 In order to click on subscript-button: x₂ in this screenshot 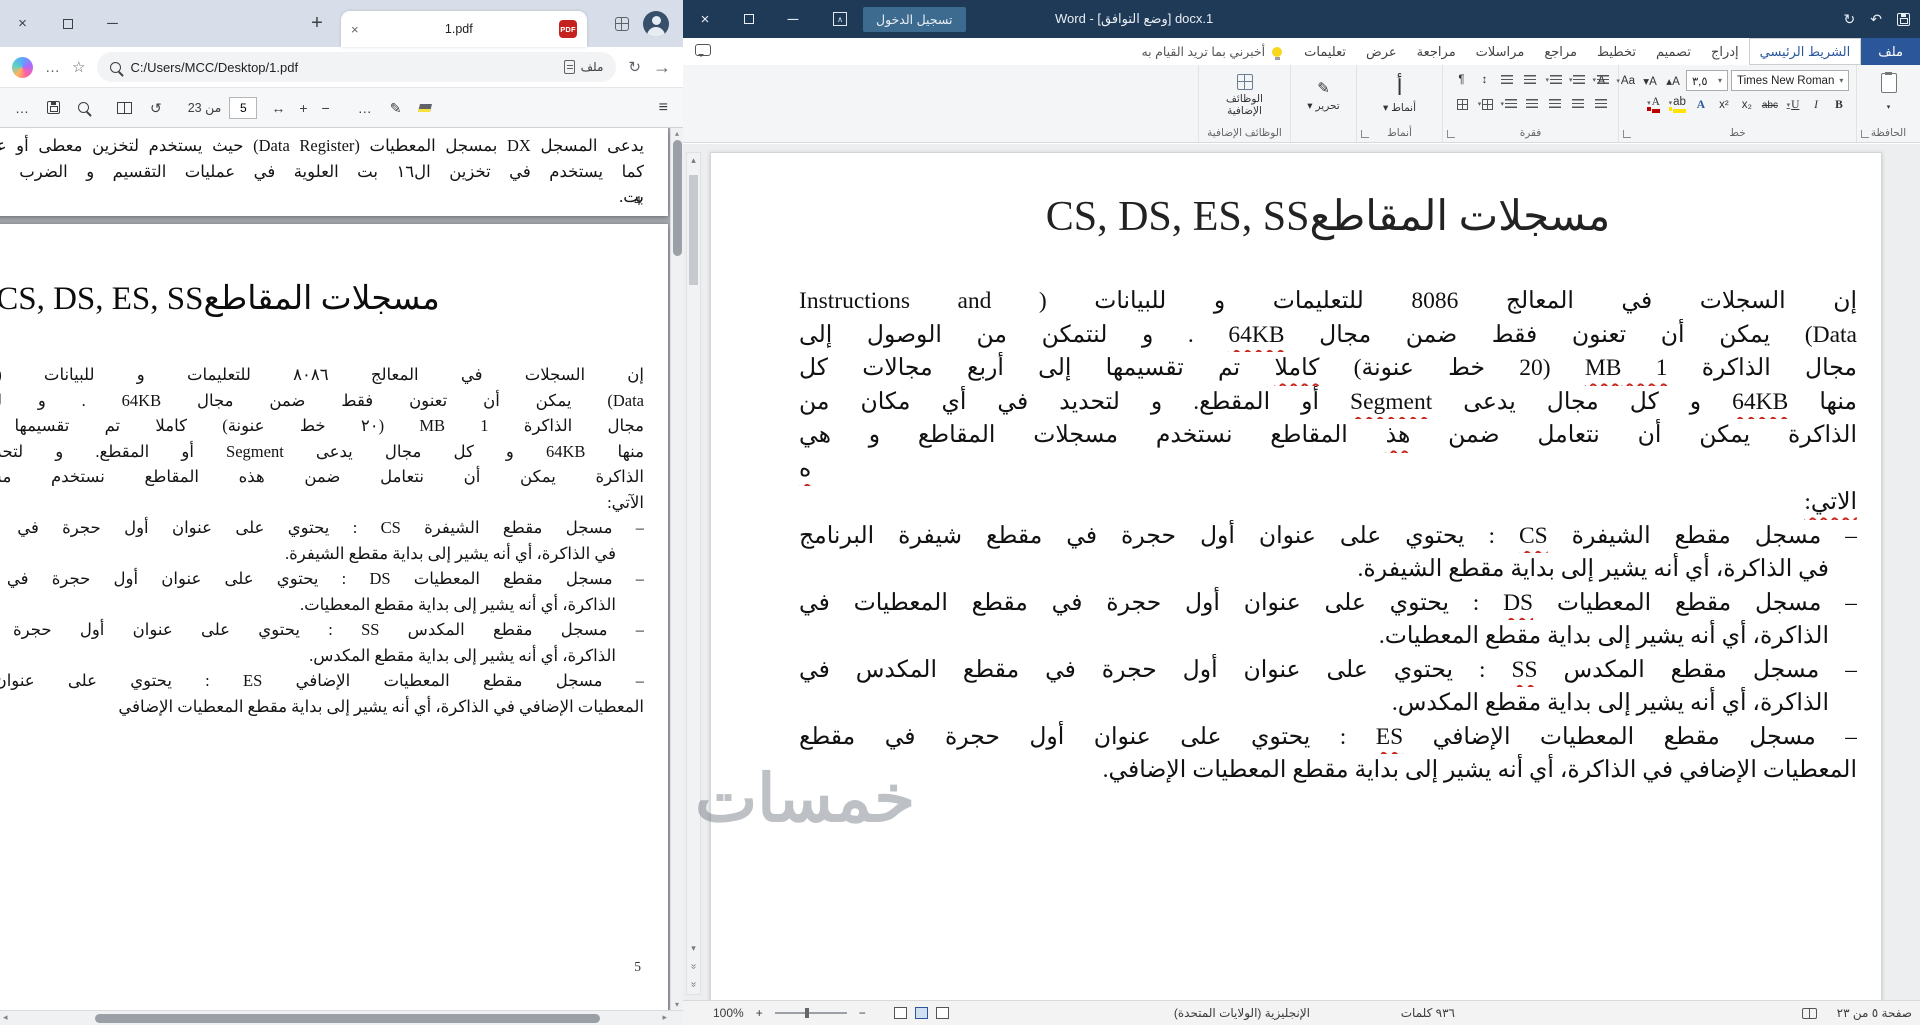, I will do `click(1747, 105)`.